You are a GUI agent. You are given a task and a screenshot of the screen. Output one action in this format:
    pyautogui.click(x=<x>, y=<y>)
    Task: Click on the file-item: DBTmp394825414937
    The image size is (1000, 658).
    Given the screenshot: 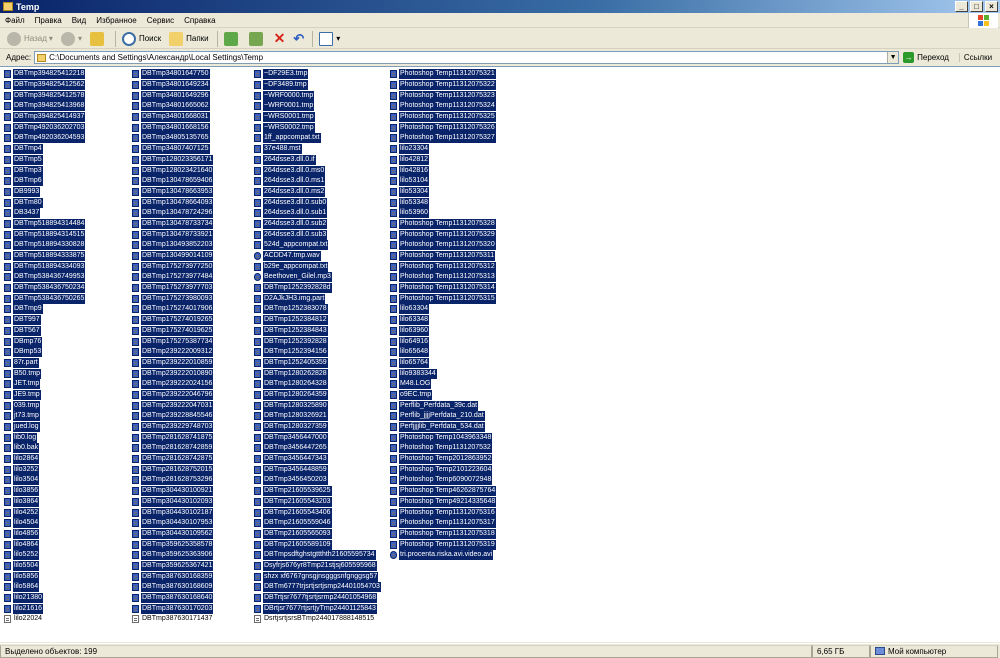 What is the action you would take?
    pyautogui.click(x=45, y=117)
    